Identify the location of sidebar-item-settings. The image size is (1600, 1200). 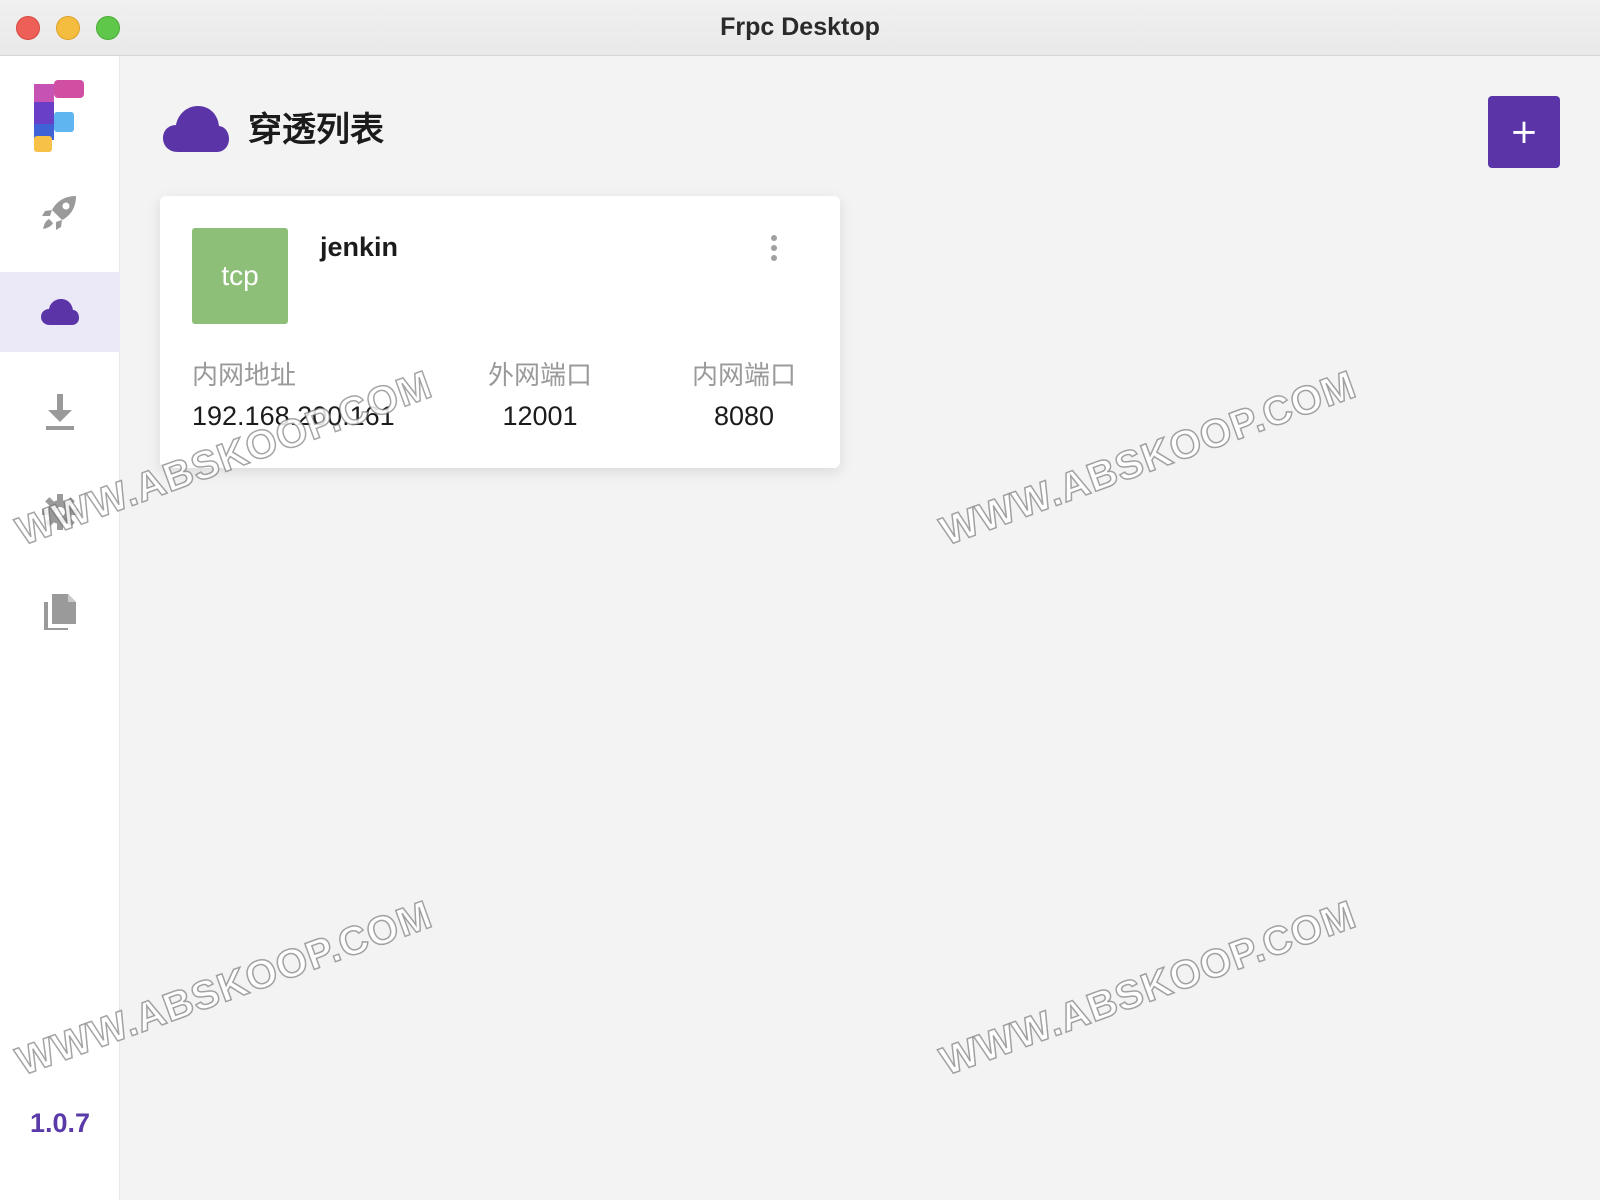
(60, 512).